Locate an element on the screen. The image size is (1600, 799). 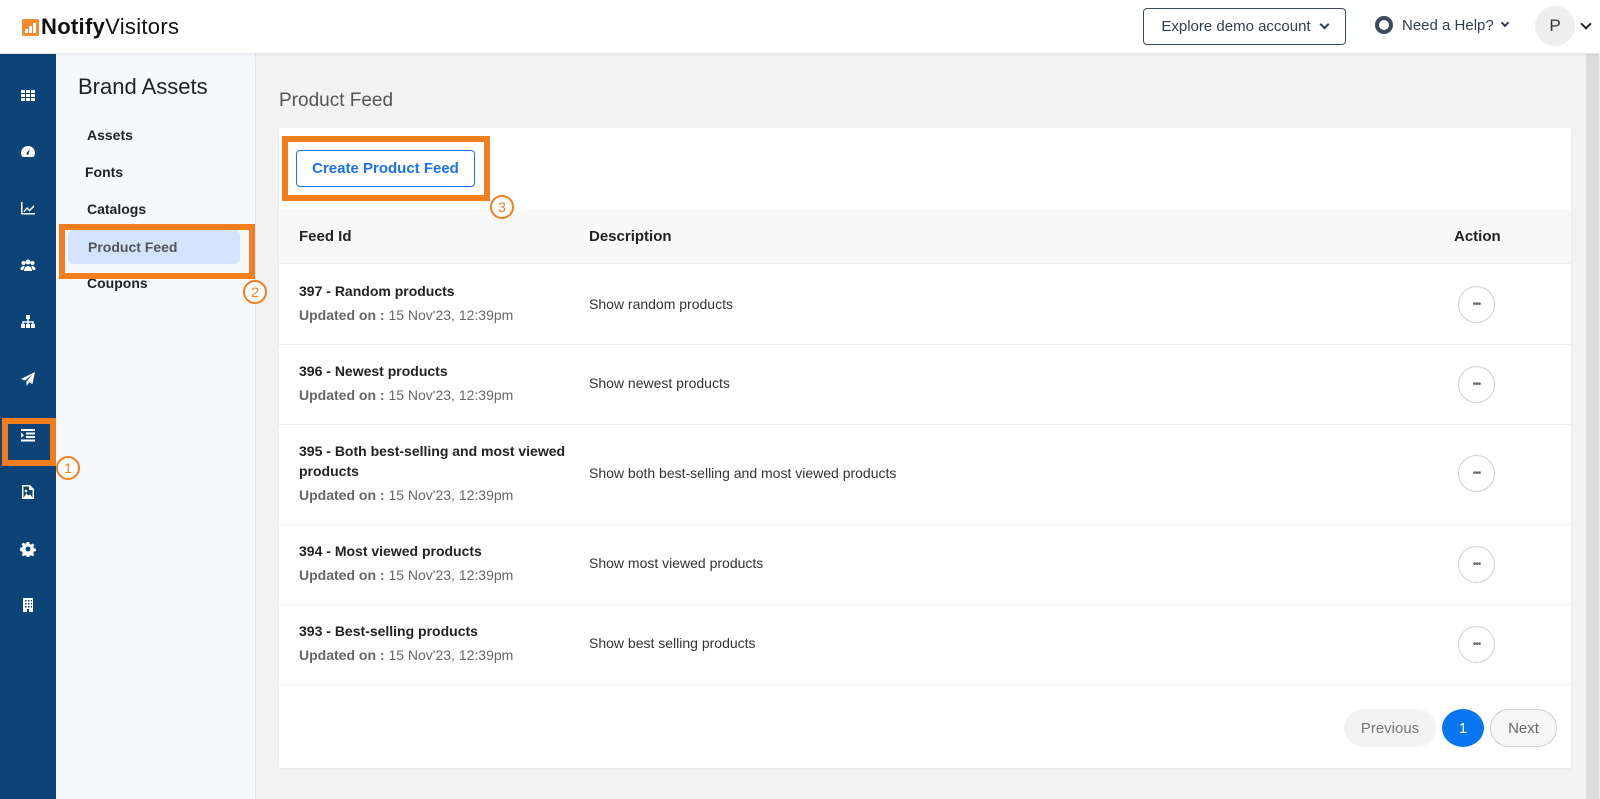
rail-item-account is located at coordinates (28, 605).